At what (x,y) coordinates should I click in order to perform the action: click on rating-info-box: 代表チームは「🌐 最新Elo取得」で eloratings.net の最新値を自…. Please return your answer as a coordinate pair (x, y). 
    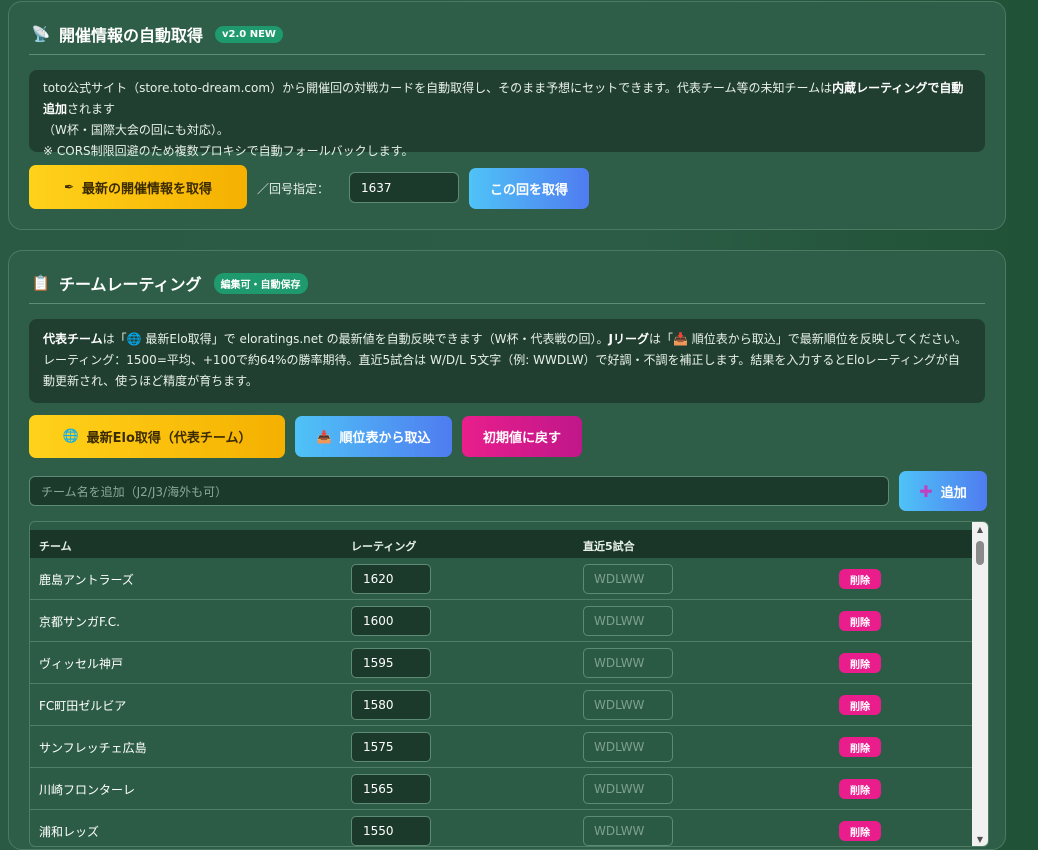
    Looking at the image, I should click on (507, 361).